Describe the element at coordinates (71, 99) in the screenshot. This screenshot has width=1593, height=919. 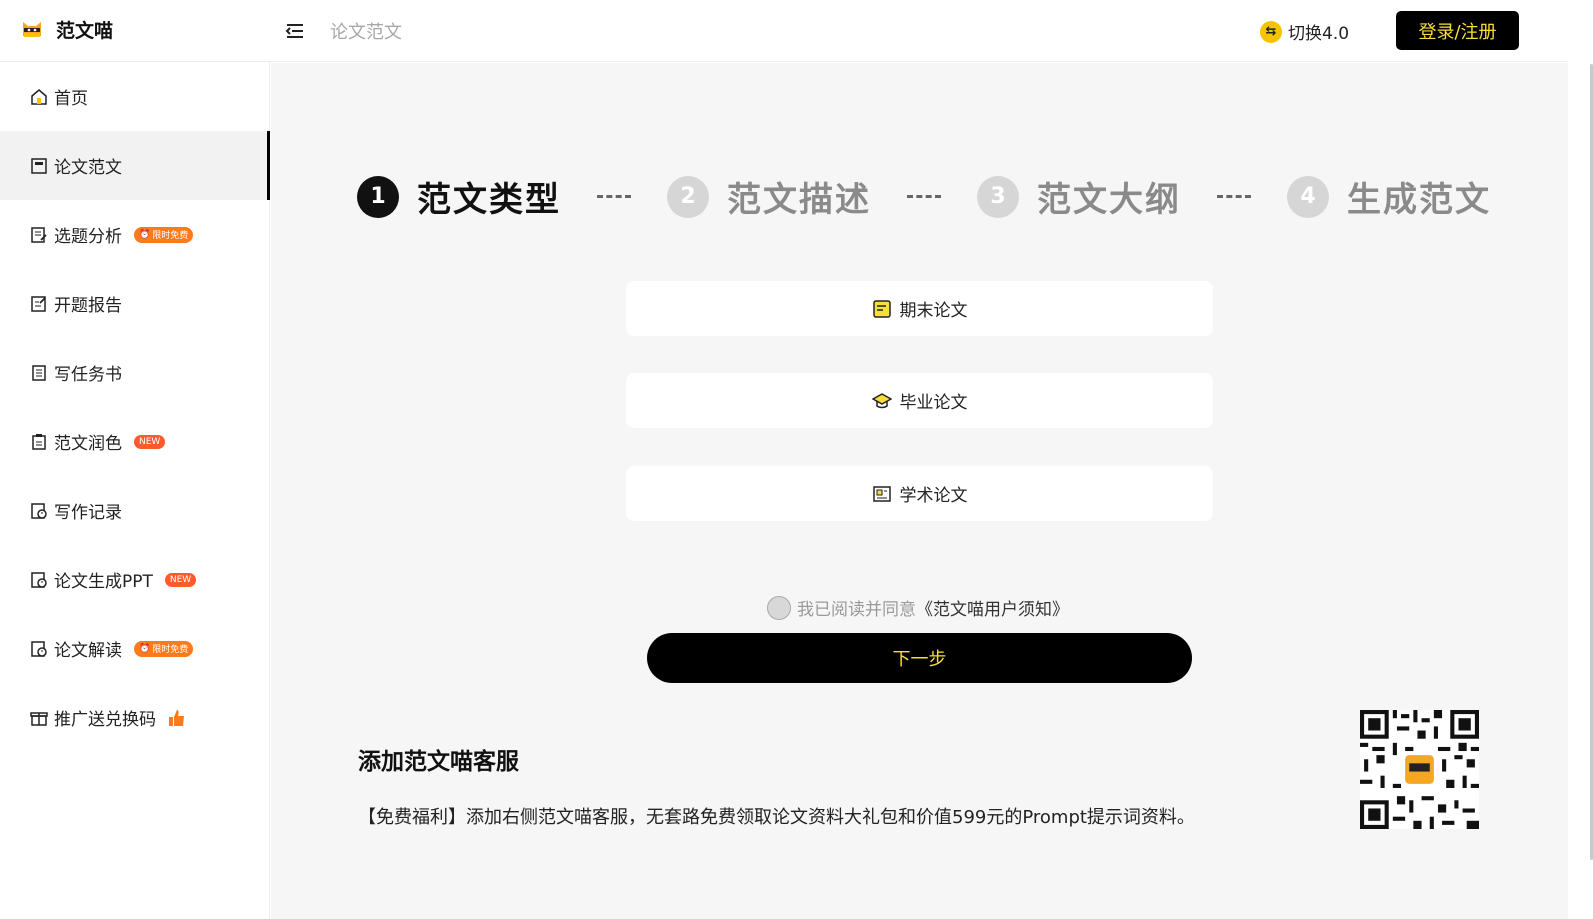
I see `sidebar-item-label: 首页` at that location.